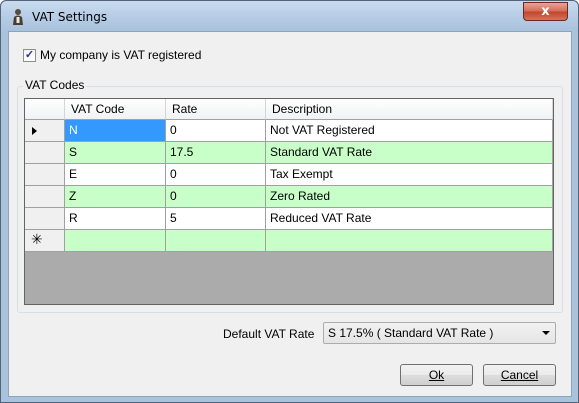  What do you see at coordinates (70, 17) in the screenshot?
I see `window-title: VAT Settings` at bounding box center [70, 17].